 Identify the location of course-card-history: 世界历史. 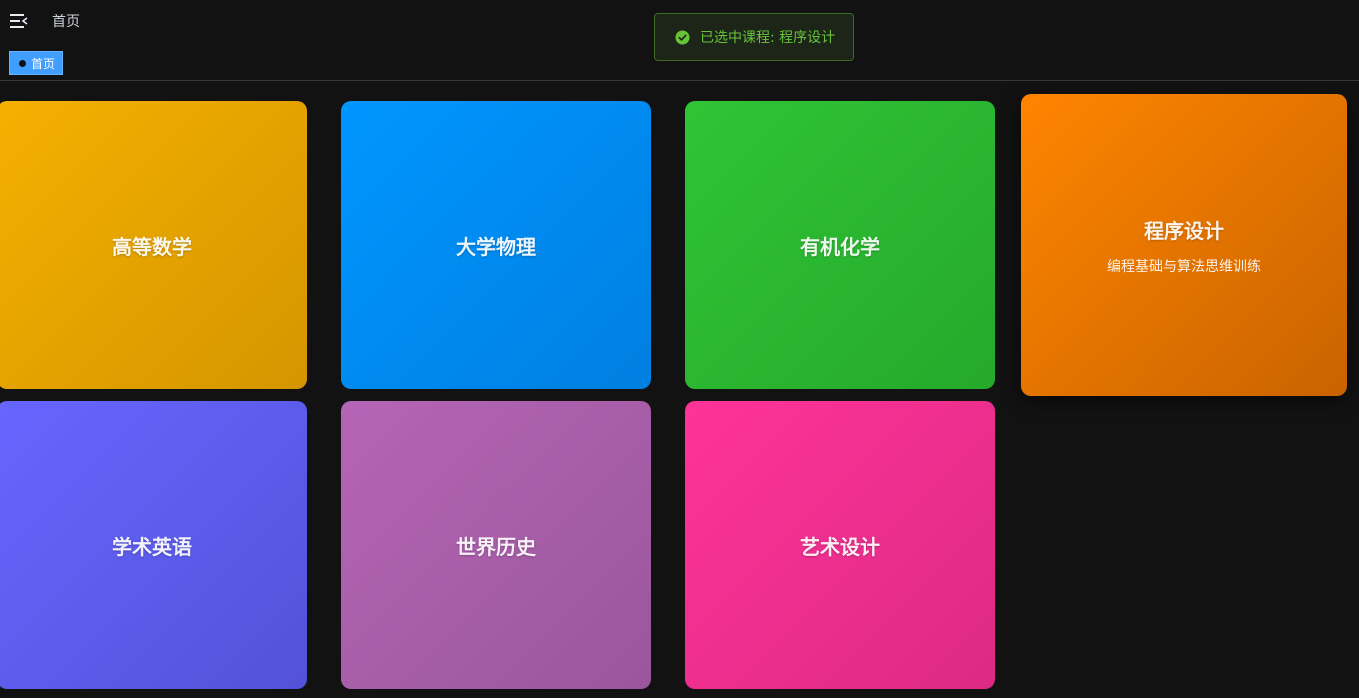
(496, 545).